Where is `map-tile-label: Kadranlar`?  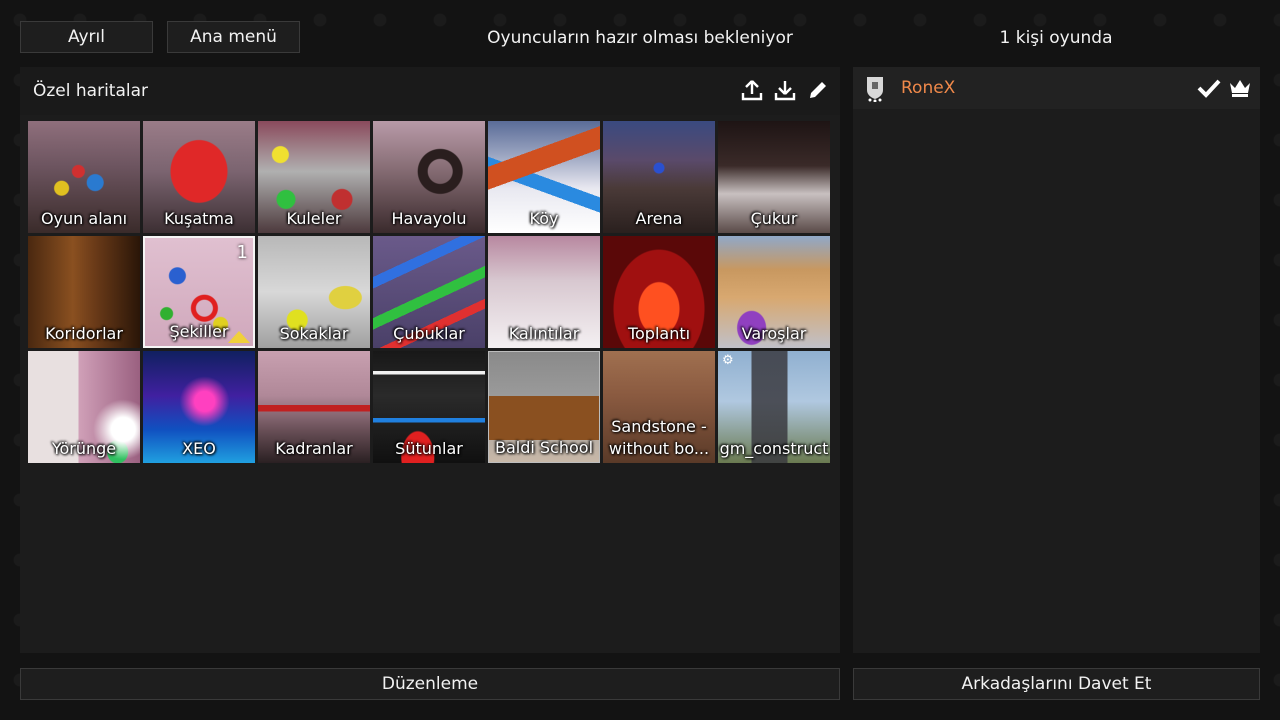 map-tile-label: Kadranlar is located at coordinates (314, 448).